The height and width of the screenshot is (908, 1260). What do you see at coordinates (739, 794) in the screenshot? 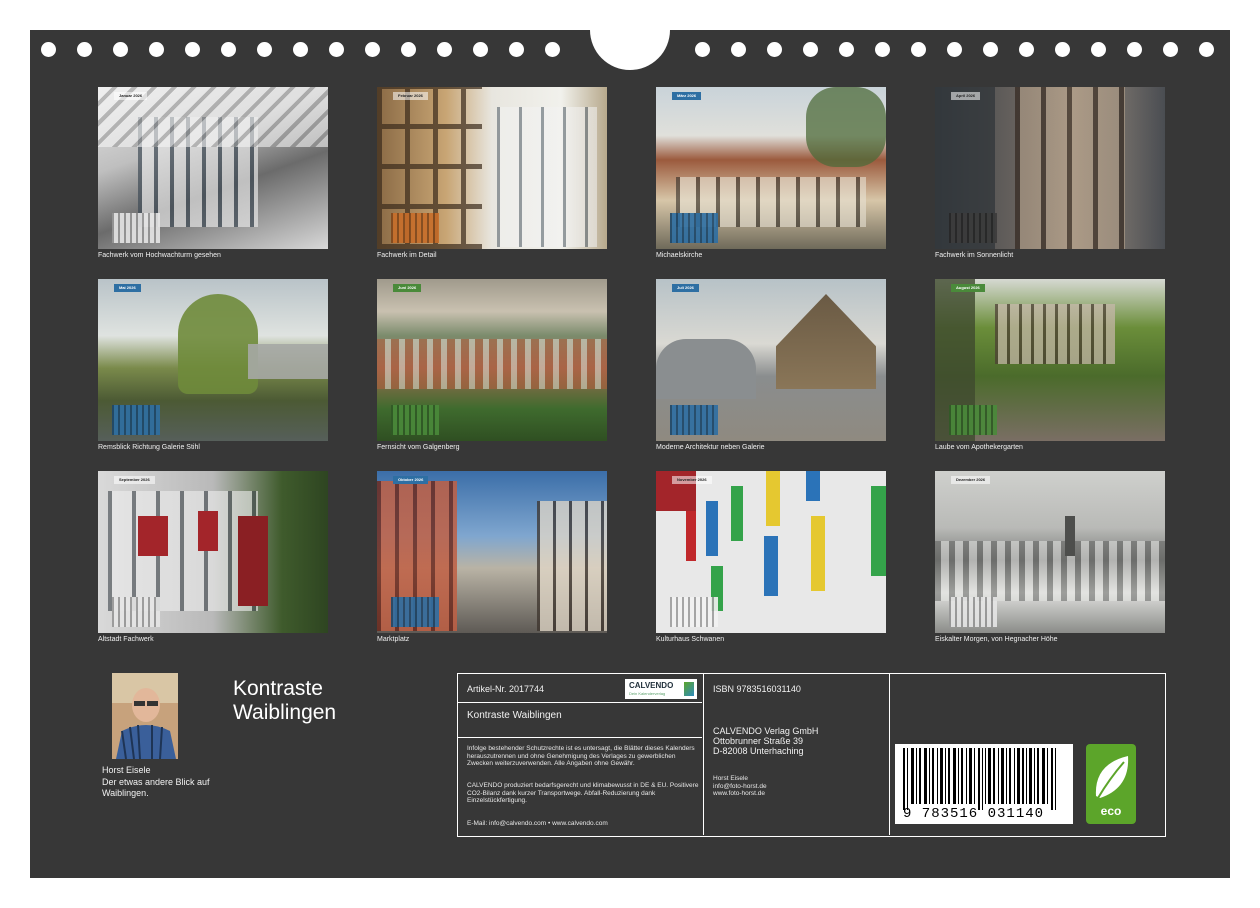
I see `author-contact-line: www.foto-horst.de` at bounding box center [739, 794].